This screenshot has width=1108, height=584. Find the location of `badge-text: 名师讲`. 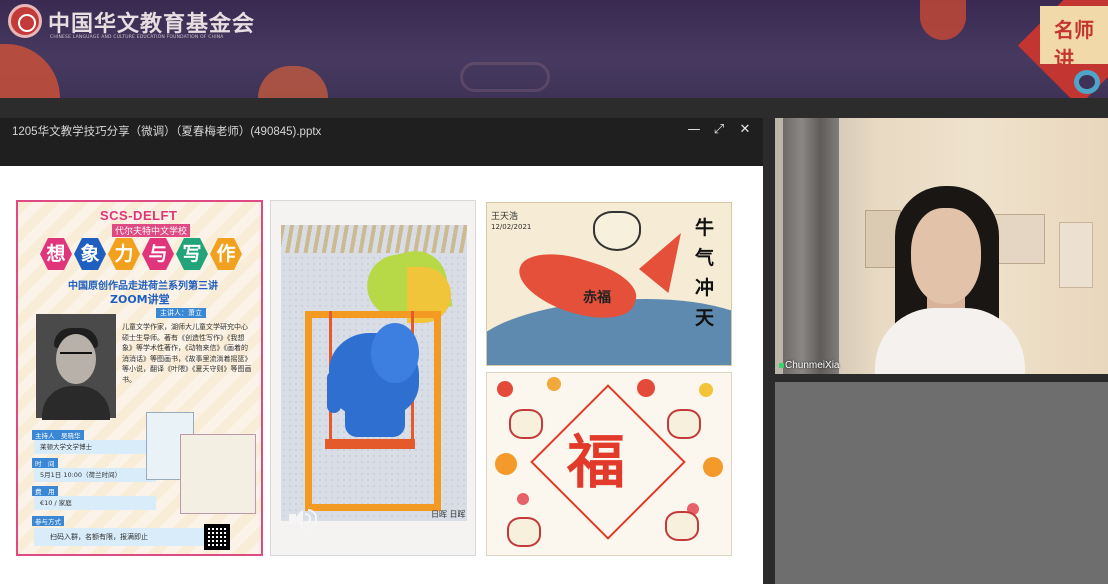

badge-text: 名师讲 is located at coordinates (1074, 44).